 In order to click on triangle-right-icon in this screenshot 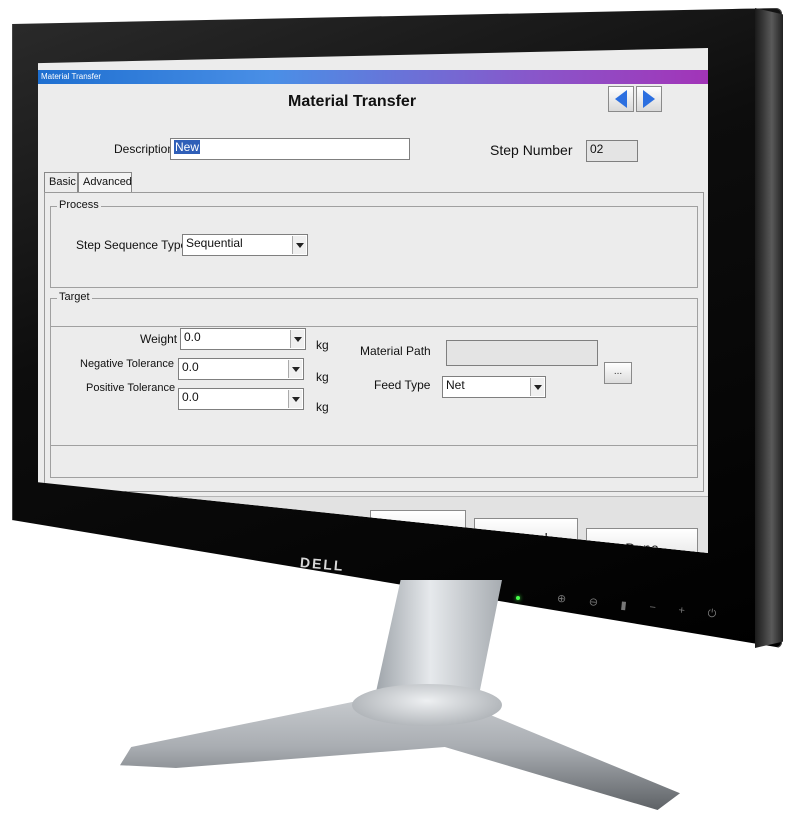, I will do `click(649, 99)`.